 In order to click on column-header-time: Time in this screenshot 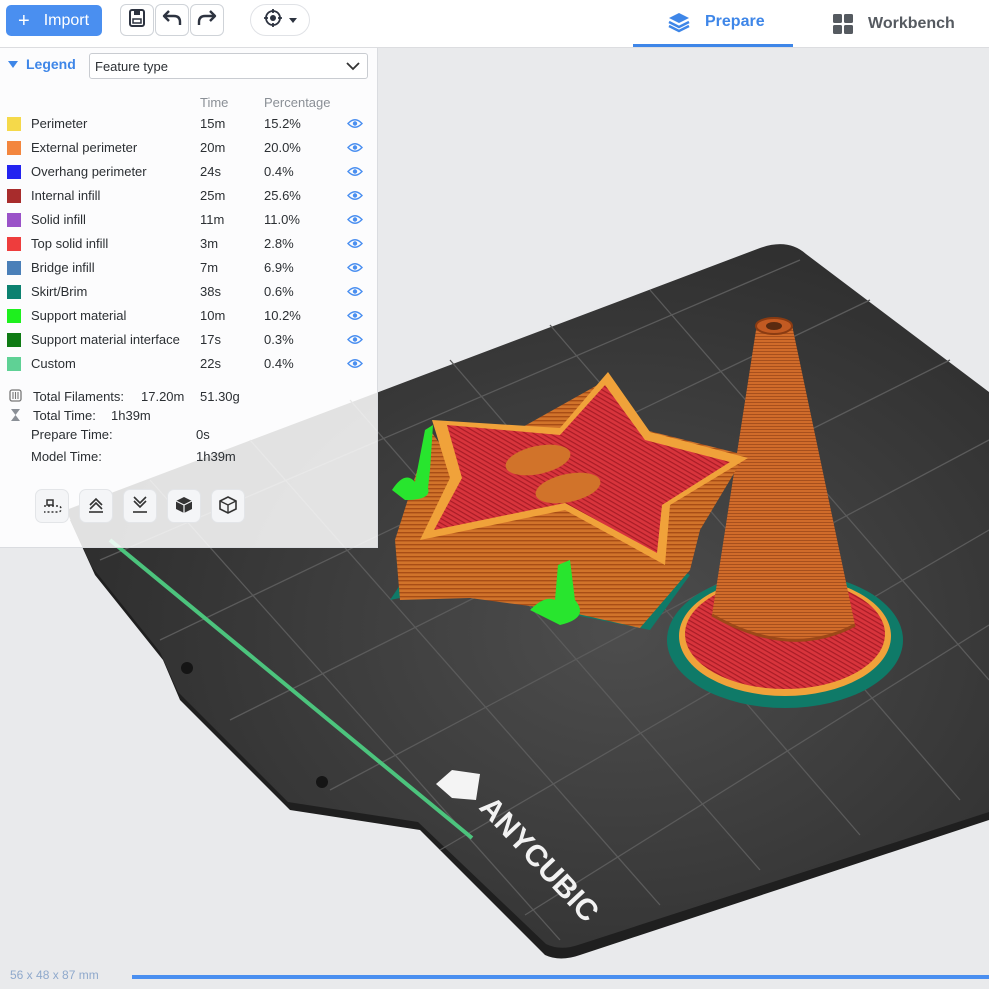, I will do `click(214, 102)`.